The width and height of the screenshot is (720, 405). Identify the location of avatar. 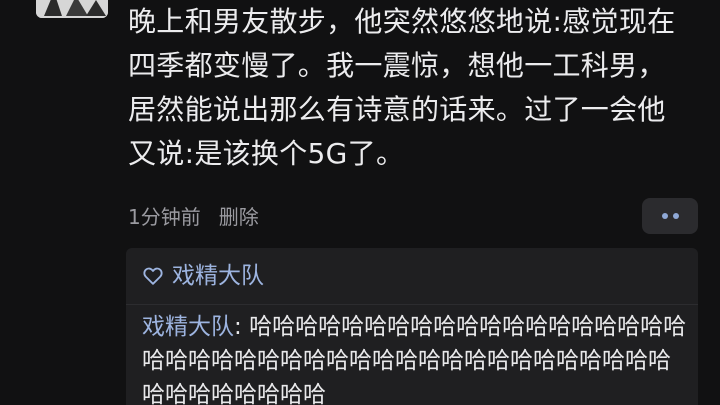
(72, 9).